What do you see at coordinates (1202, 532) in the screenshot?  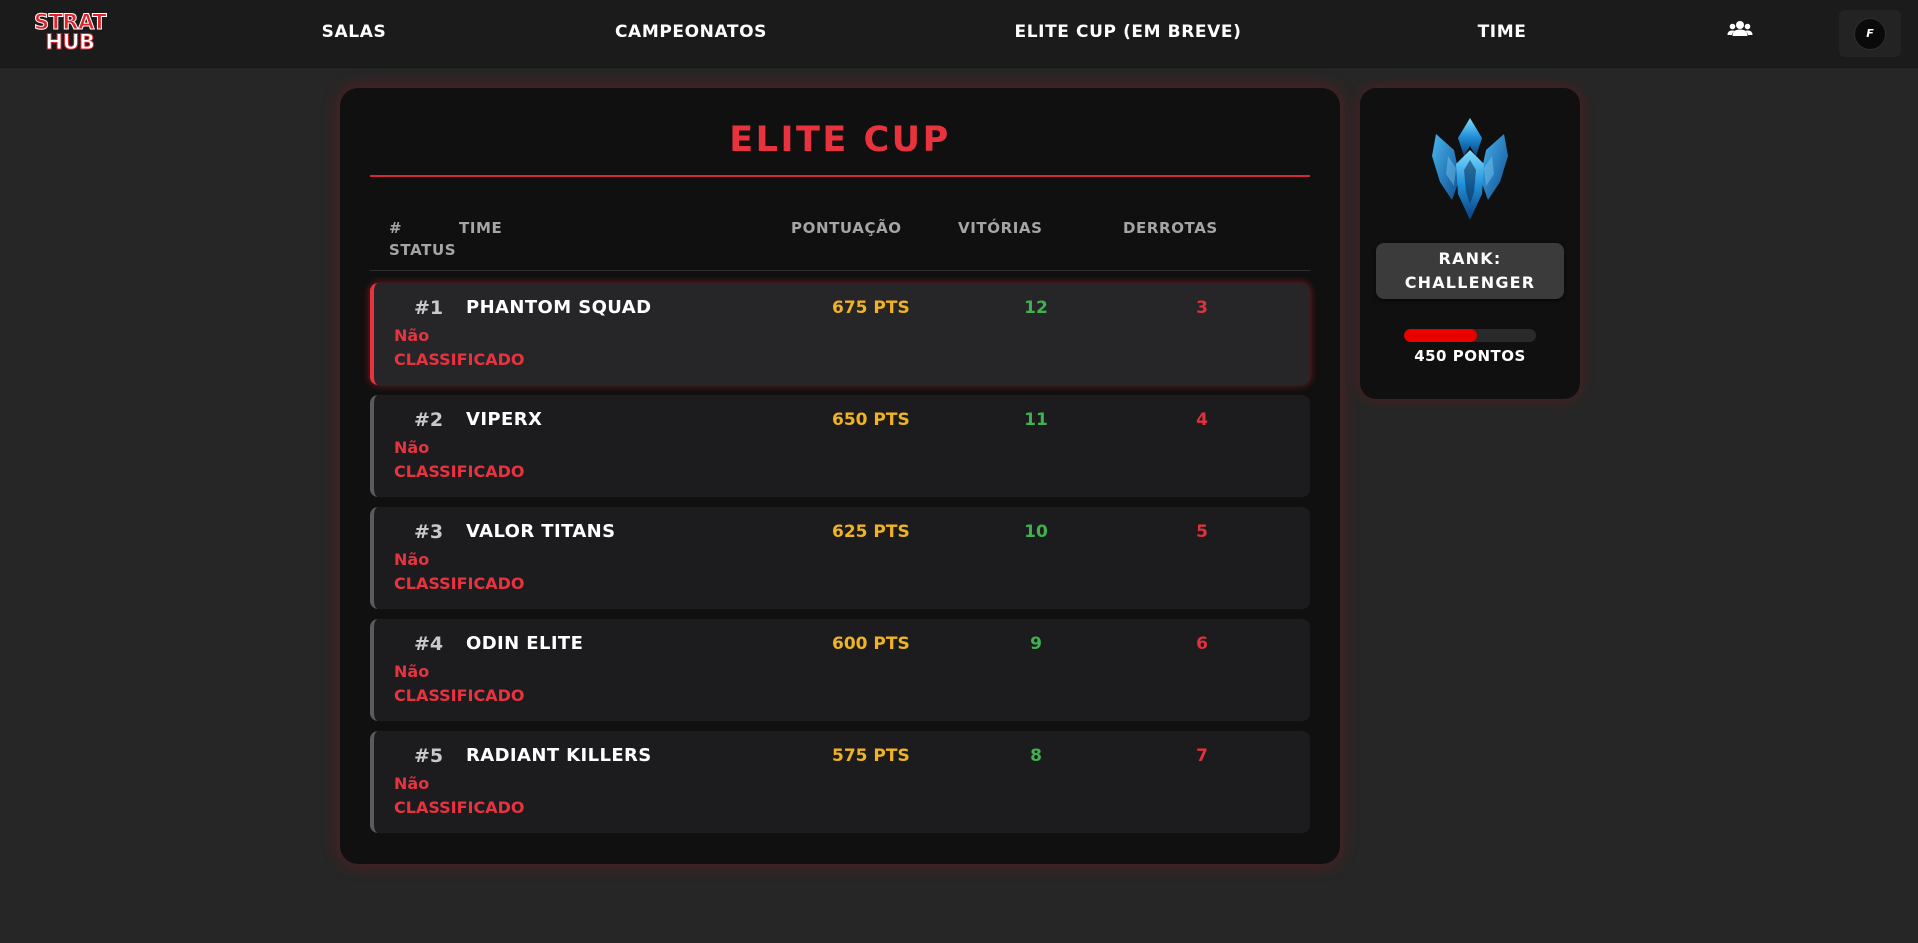 I see `row-losses: 5` at bounding box center [1202, 532].